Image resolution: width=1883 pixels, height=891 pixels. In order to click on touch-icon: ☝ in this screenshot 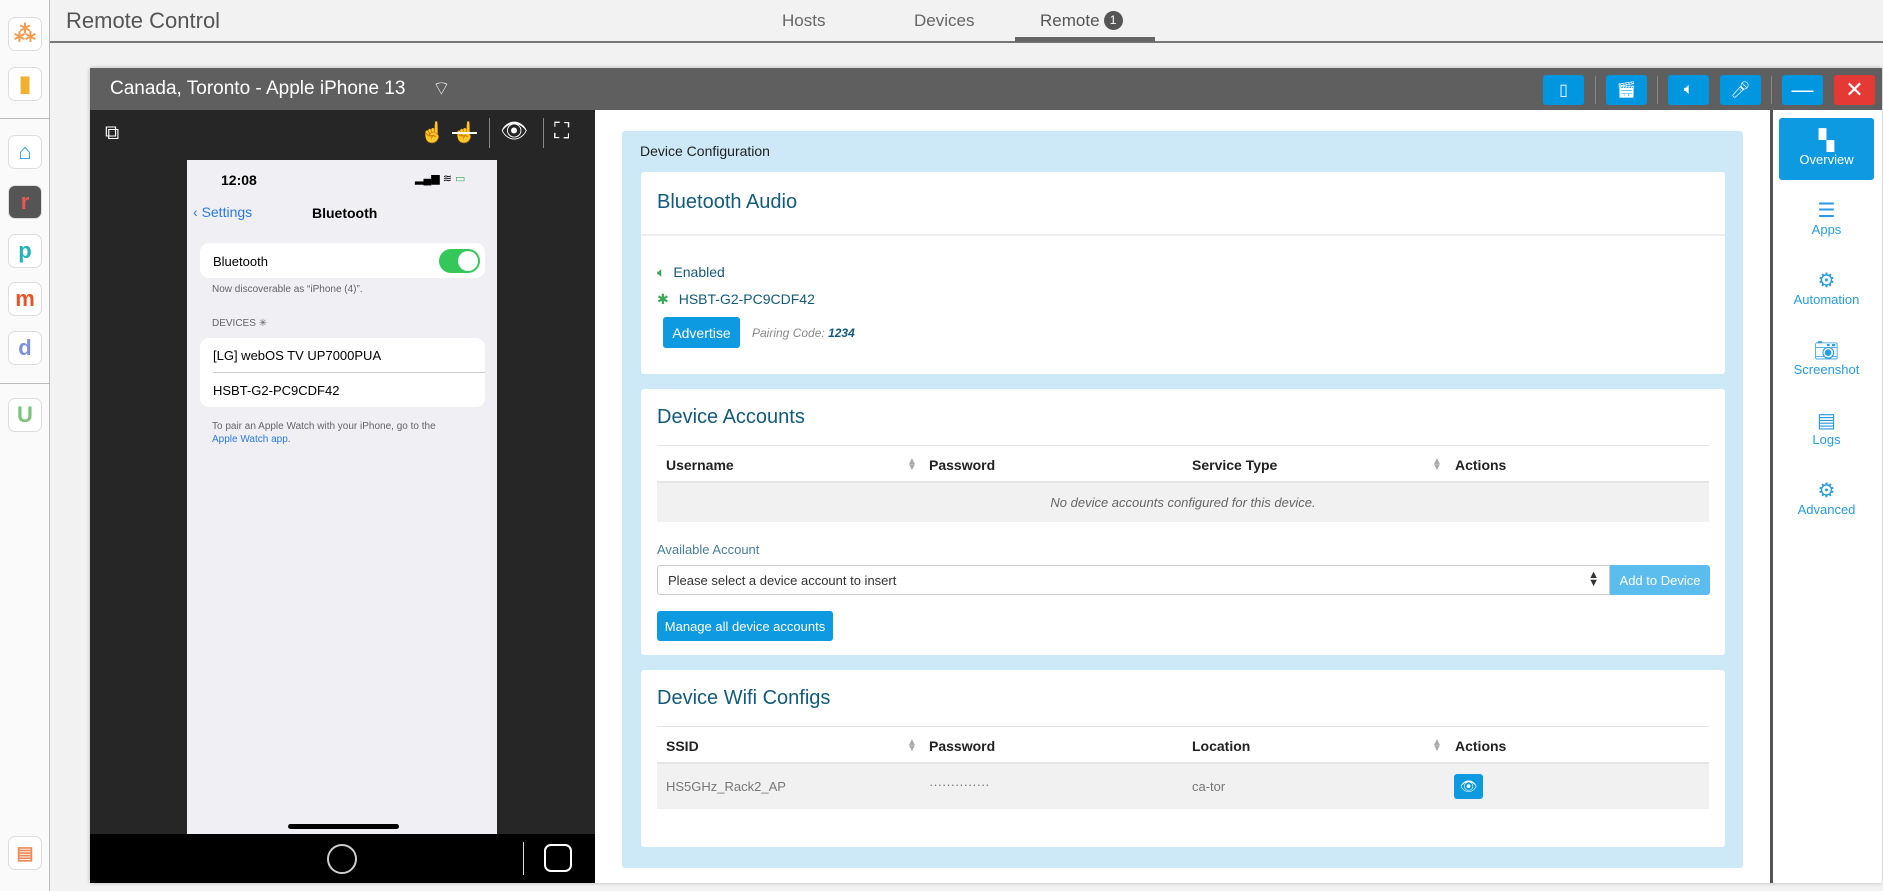, I will do `click(432, 132)`.